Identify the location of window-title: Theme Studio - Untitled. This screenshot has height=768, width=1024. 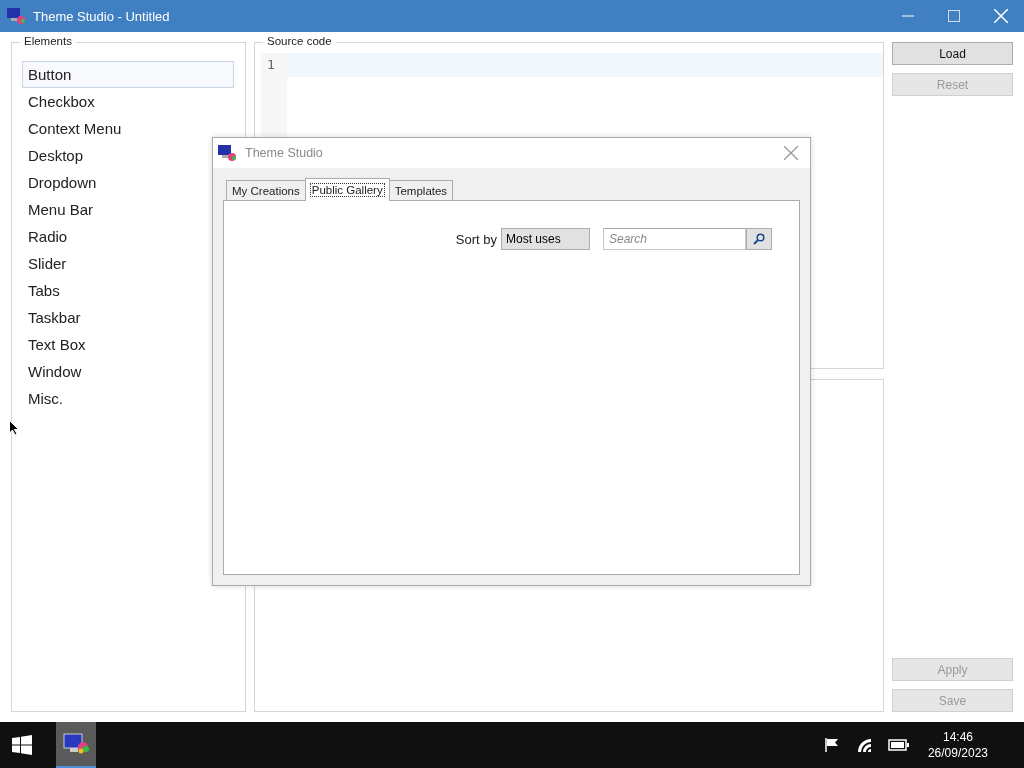
(101, 16).